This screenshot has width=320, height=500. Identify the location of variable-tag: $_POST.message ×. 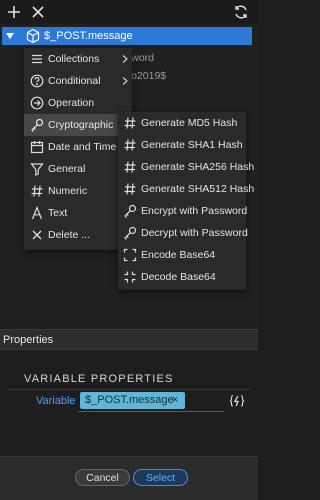
(132, 400).